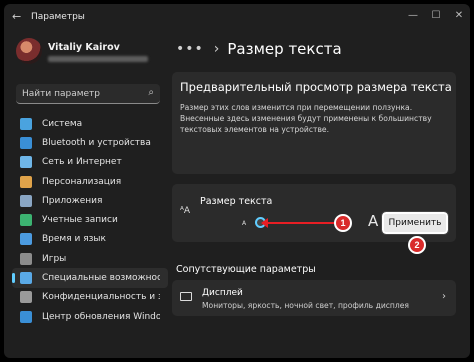 Image resolution: width=474 pixels, height=362 pixels. I want to click on sidebar-item-accessibility: Специальные возможности, so click(90, 278).